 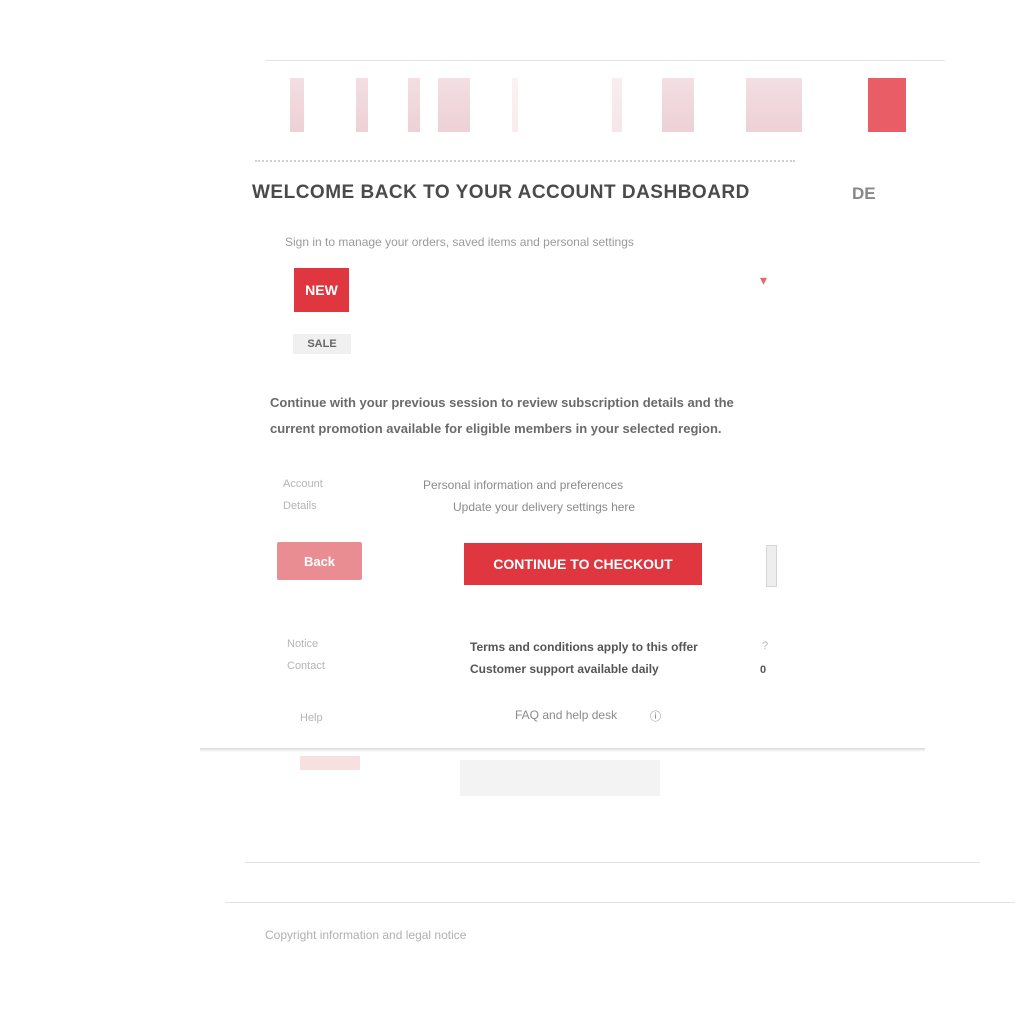 I want to click on row-label: Details, so click(x=300, y=506).